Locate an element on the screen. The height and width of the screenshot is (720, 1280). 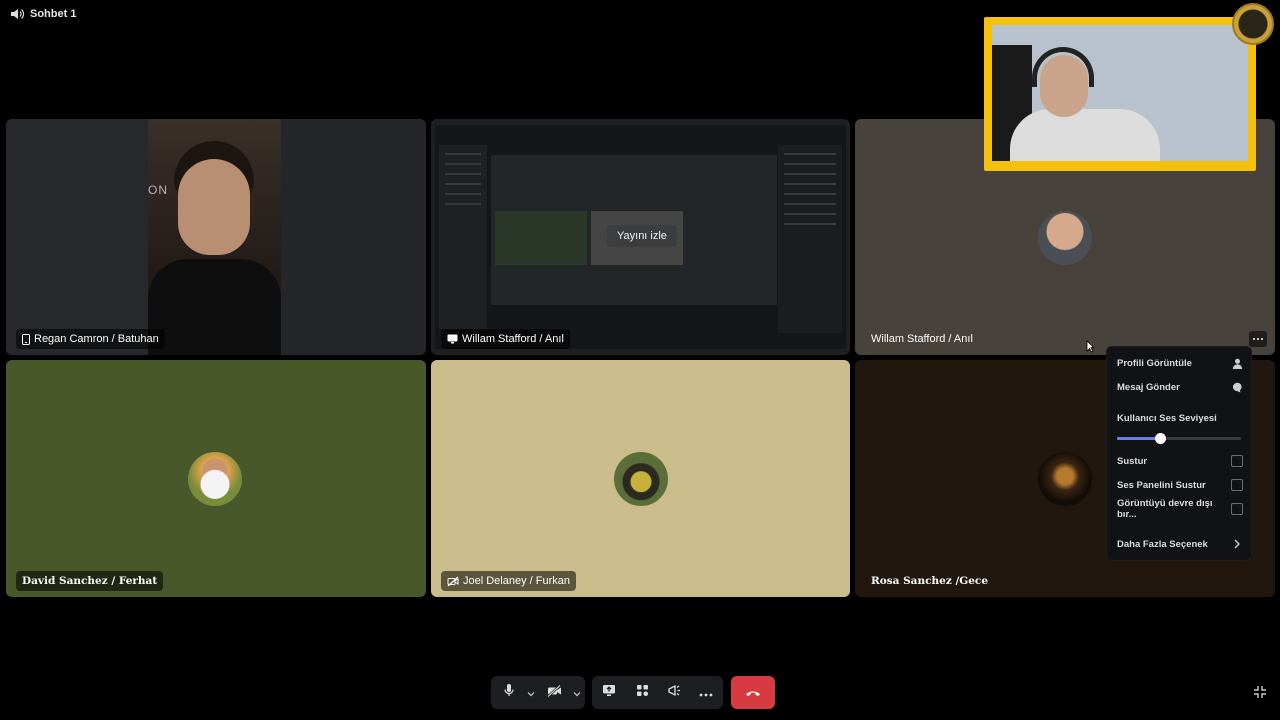
video-settings-dropdown is located at coordinates (577, 692).